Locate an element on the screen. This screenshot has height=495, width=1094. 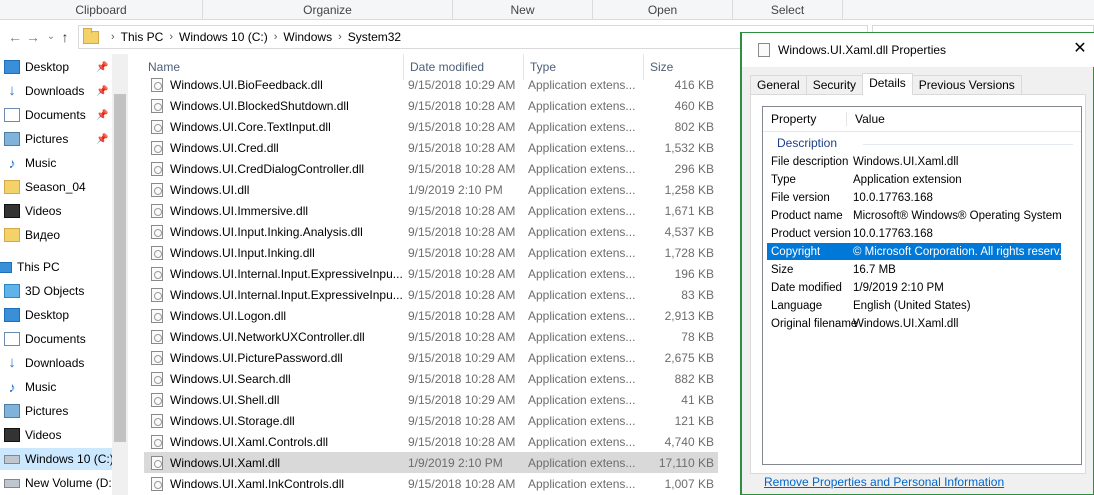
download-icon: ↓ is located at coordinates (12, 90).